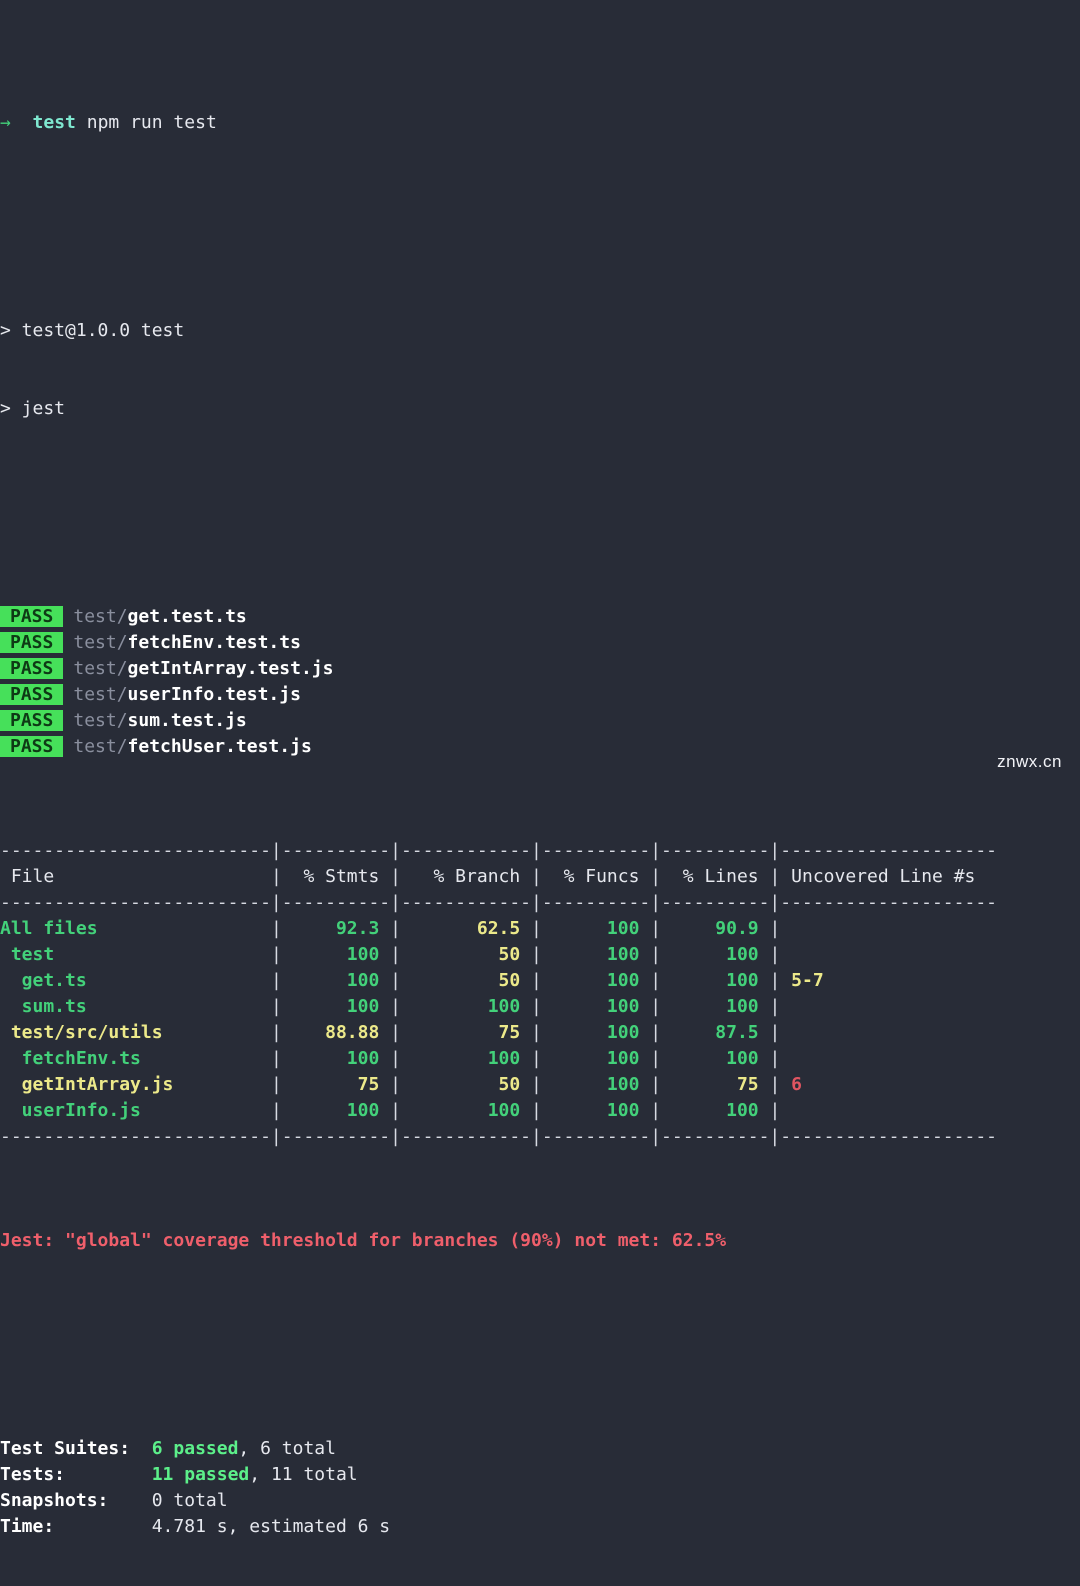 This screenshot has width=1080, height=1586. I want to click on npm-line-0: > test@1.0.0 test, so click(92, 330).